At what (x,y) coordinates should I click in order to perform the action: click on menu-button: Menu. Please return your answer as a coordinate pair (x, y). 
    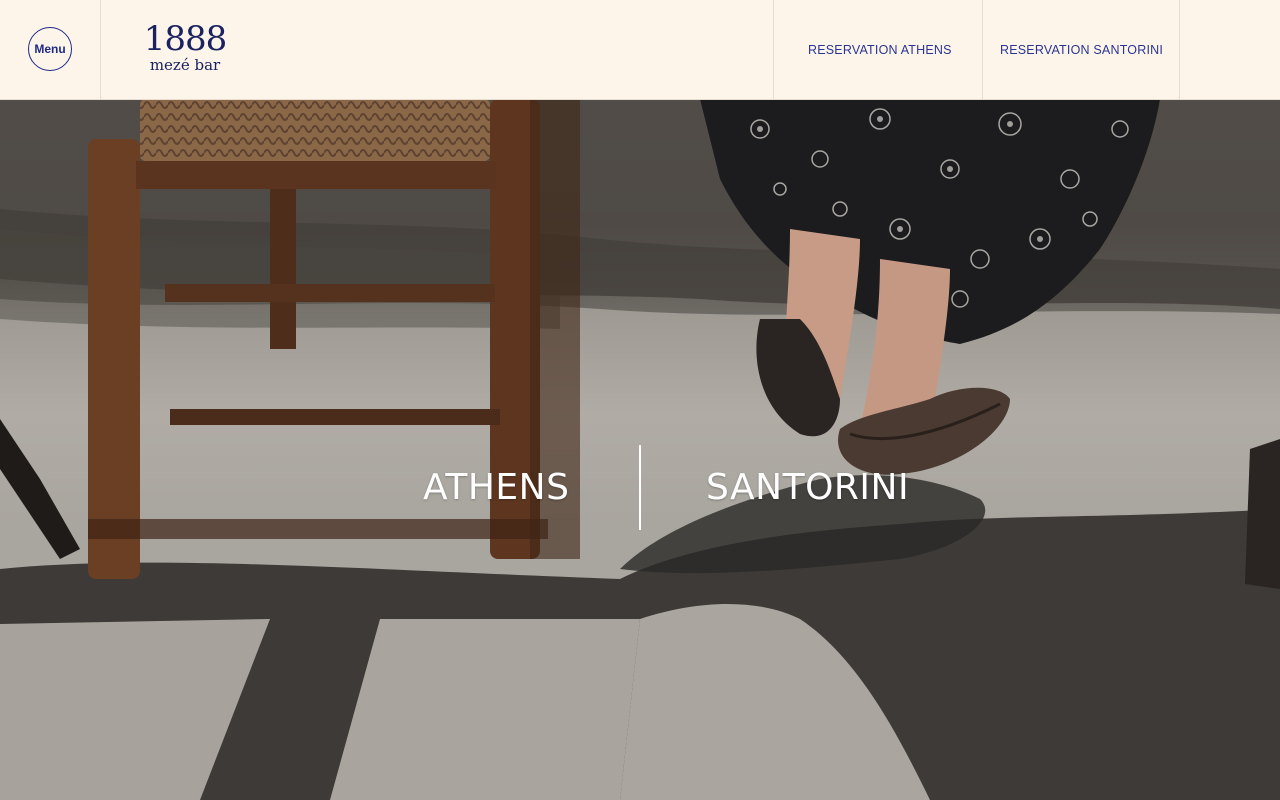
    Looking at the image, I should click on (50, 49).